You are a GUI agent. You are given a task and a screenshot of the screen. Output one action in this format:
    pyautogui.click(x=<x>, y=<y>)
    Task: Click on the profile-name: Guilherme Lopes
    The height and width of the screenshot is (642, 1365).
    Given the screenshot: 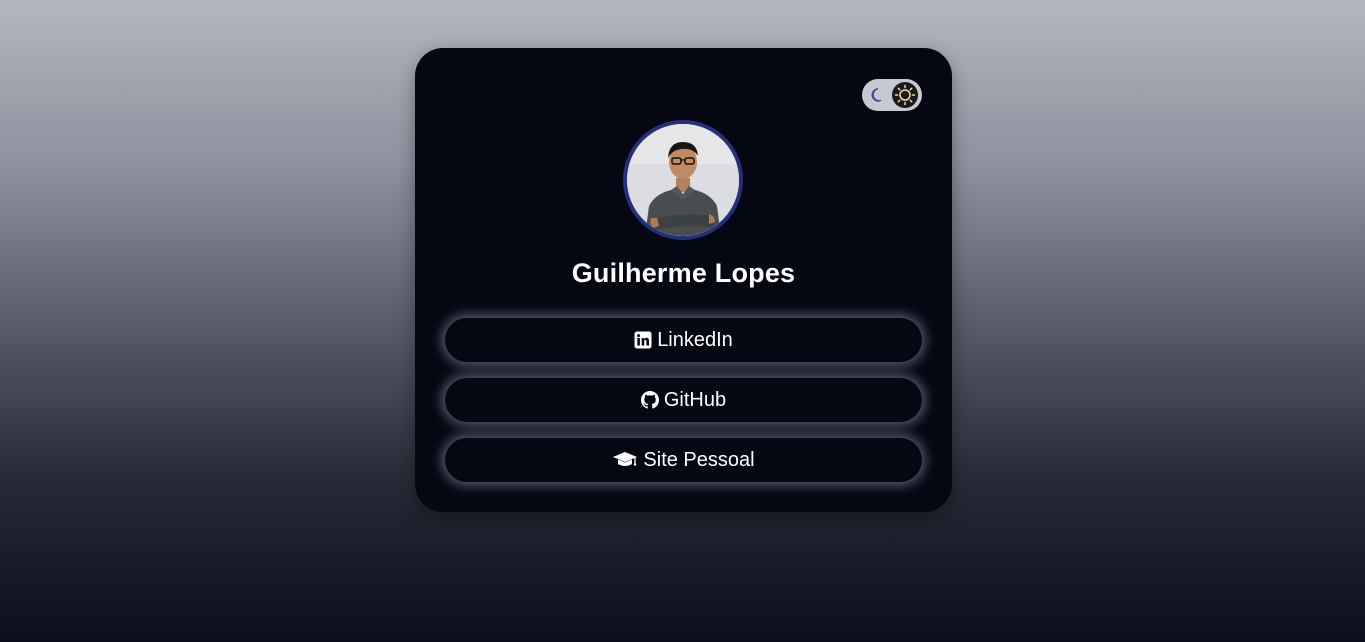 What is the action you would take?
    pyautogui.click(x=683, y=273)
    